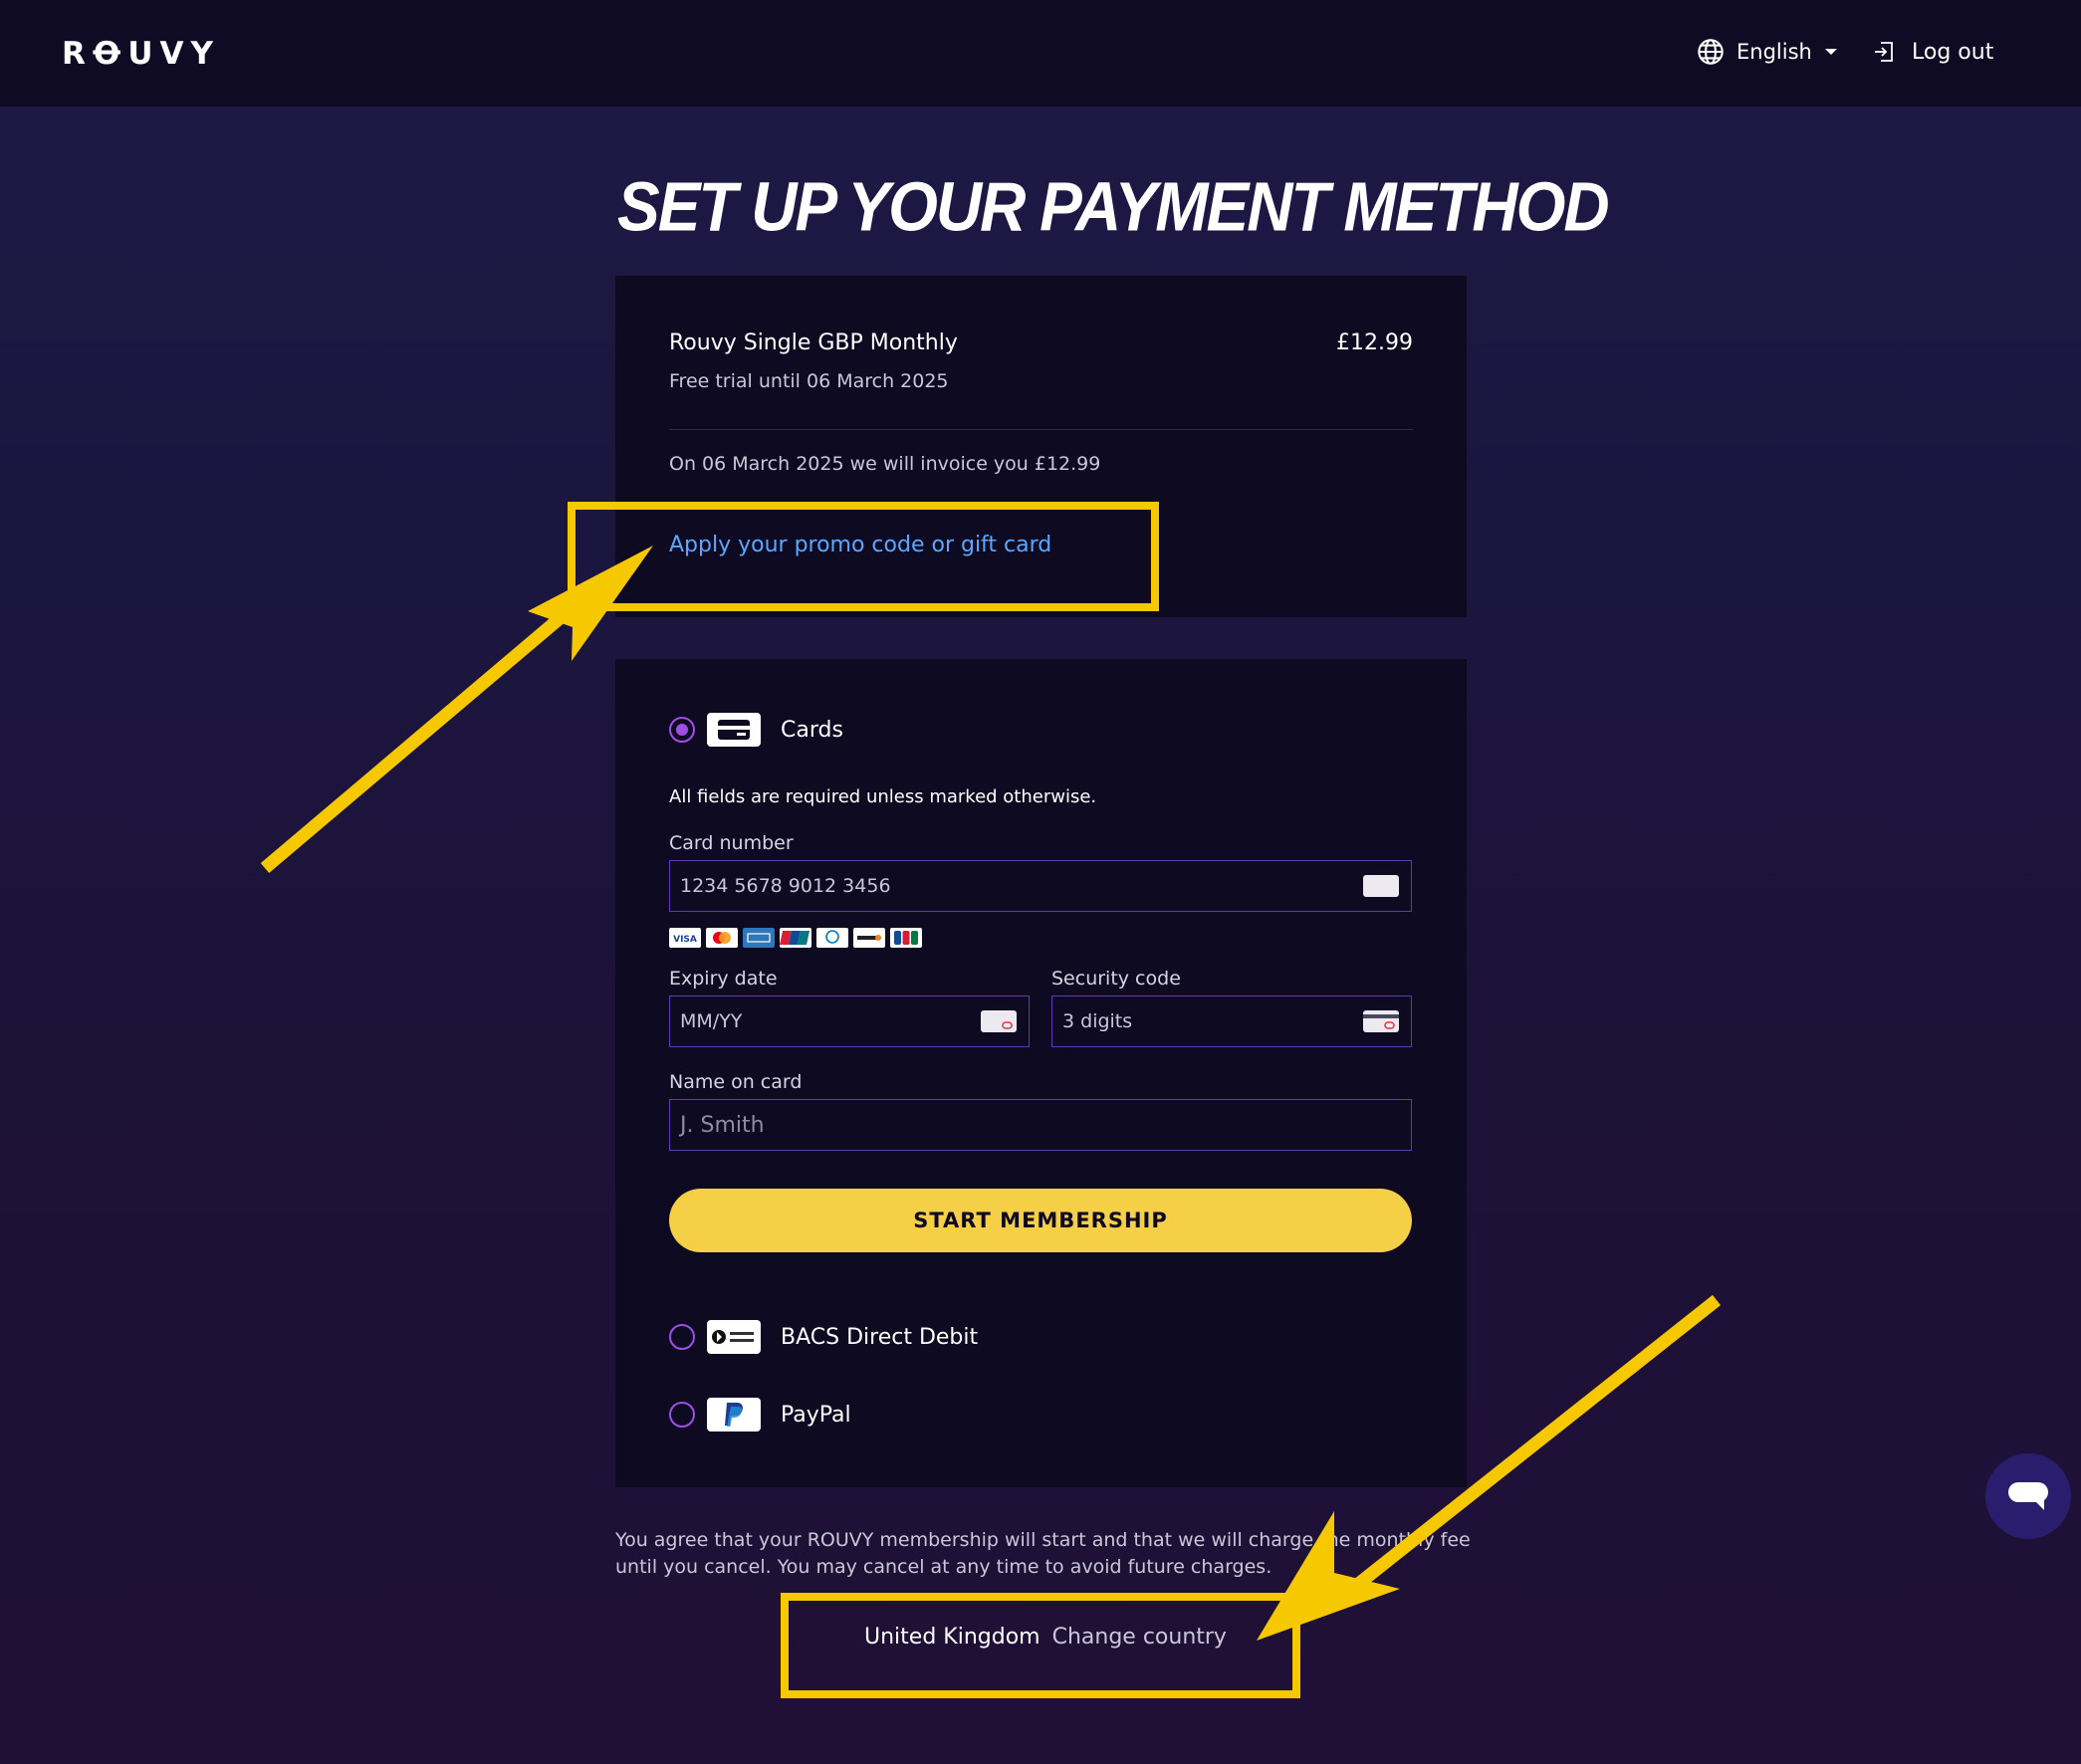 Image resolution: width=2081 pixels, height=1764 pixels. I want to click on top-bar: RꝊUVY English Log out, so click(1040, 53).